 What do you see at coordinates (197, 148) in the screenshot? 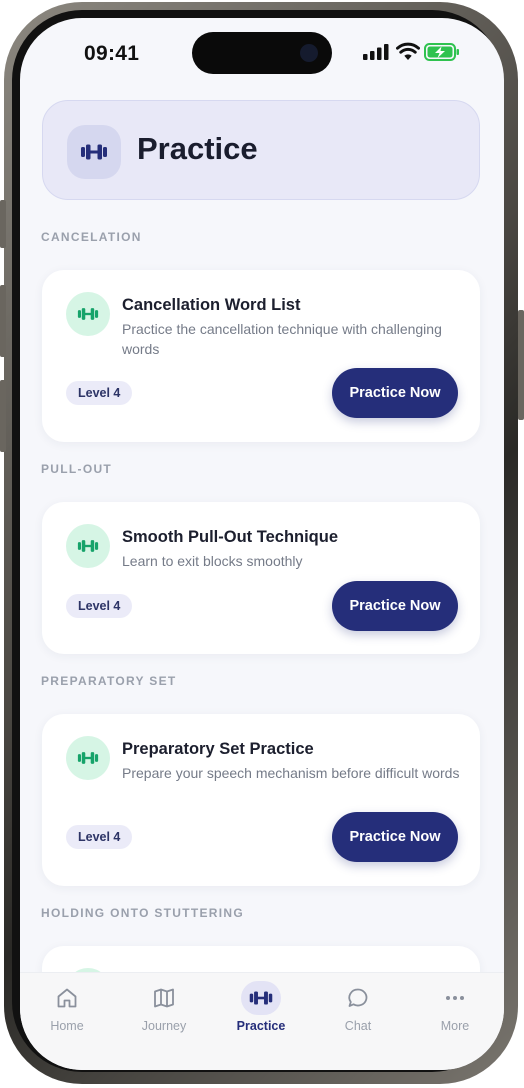
I see `page-title: Practice` at bounding box center [197, 148].